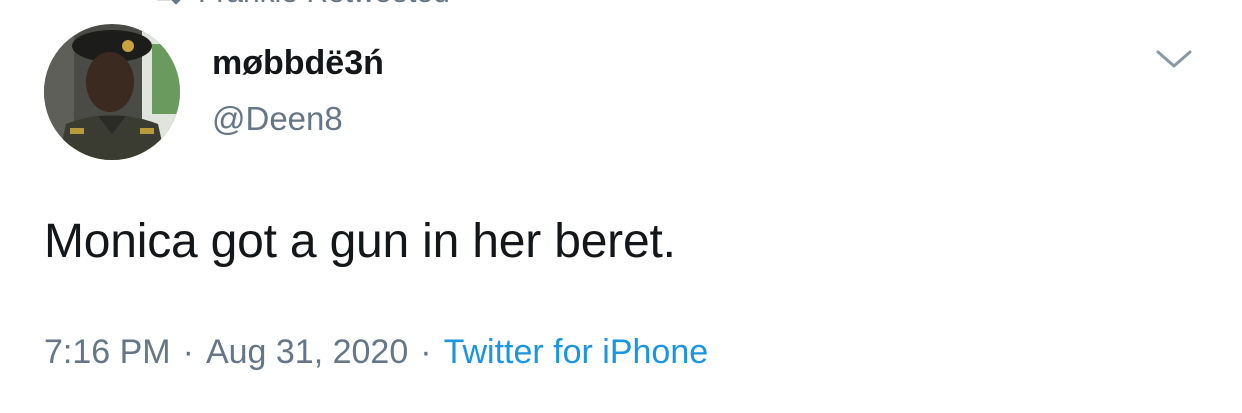 This screenshot has width=1242, height=413. I want to click on author-handle: @Deen8, so click(277, 119).